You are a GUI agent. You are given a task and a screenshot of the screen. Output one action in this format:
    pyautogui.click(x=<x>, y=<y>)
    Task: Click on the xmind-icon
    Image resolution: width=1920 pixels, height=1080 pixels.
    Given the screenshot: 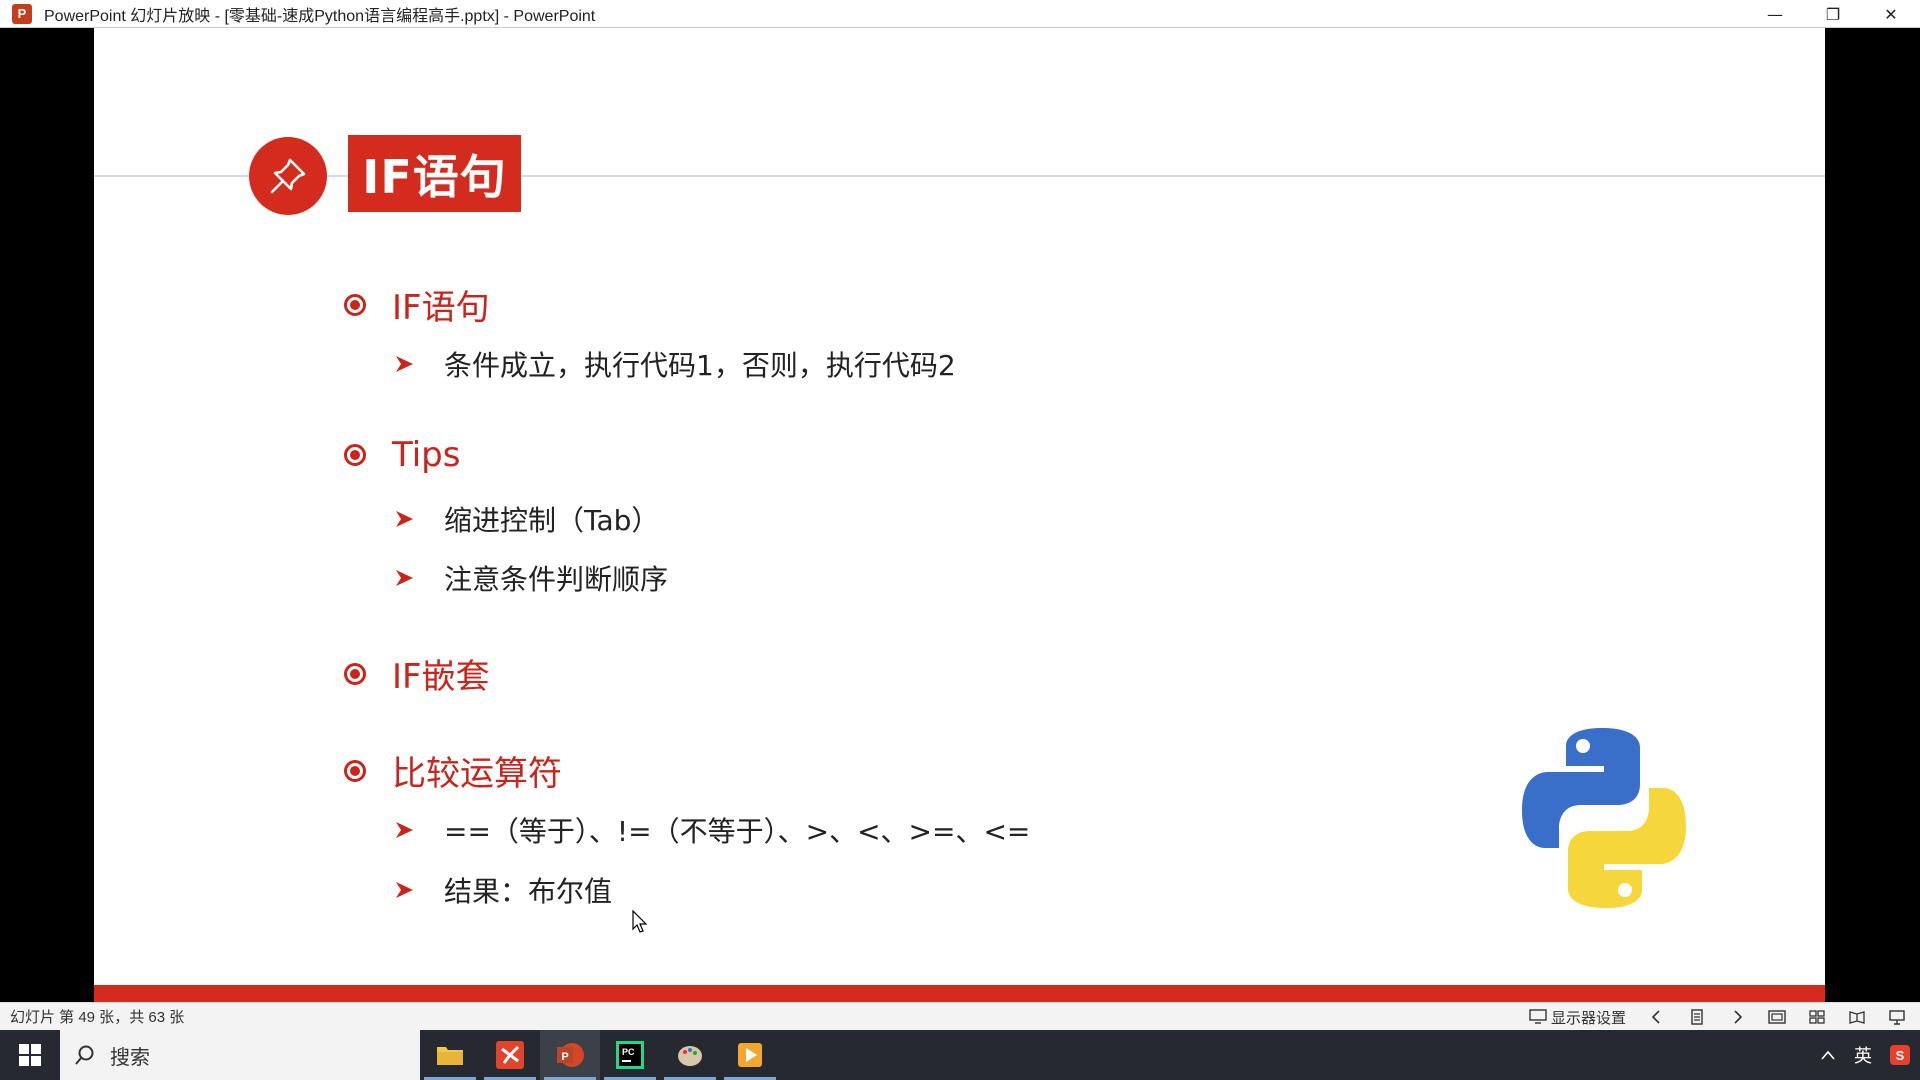 What is the action you would take?
    pyautogui.click(x=510, y=1055)
    